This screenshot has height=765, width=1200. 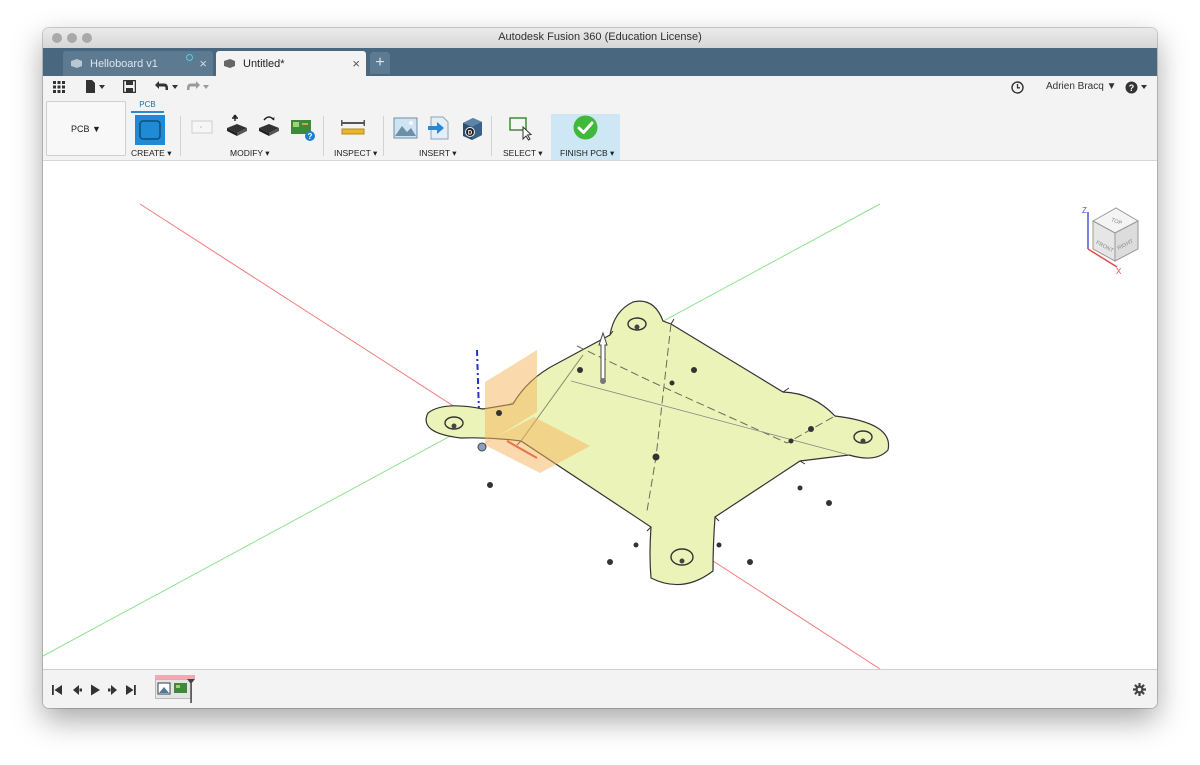 What do you see at coordinates (199, 86) in the screenshot?
I see `redo-icon` at bounding box center [199, 86].